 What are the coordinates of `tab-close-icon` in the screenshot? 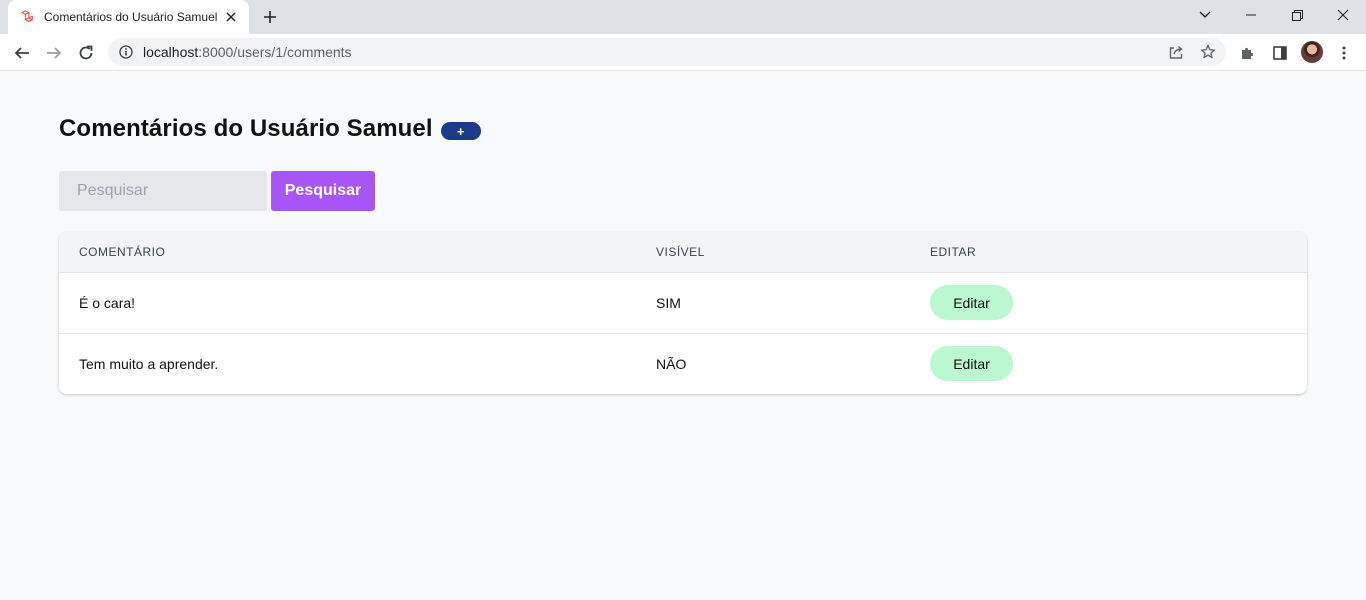 It's located at (231, 17).